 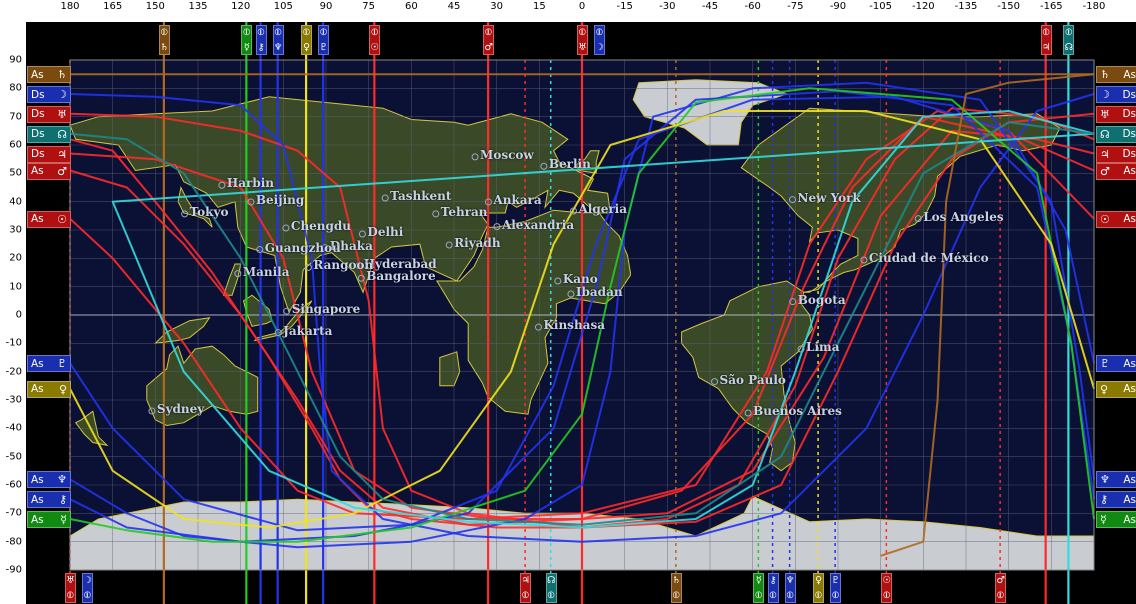 What do you see at coordinates (963, 217) in the screenshot?
I see `city-label: Los Angeles` at bounding box center [963, 217].